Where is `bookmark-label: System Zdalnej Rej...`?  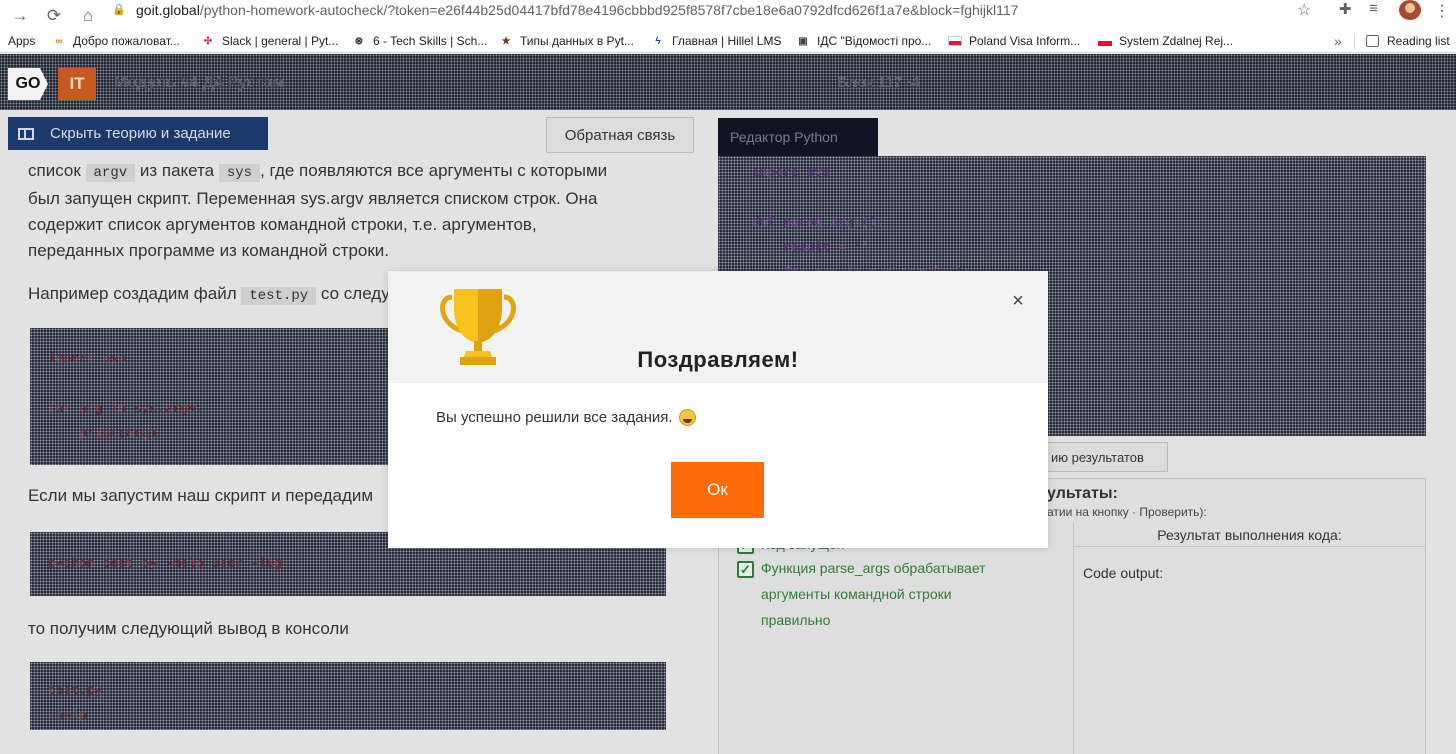
bookmark-label: System Zdalnej Rej... is located at coordinates (1176, 41).